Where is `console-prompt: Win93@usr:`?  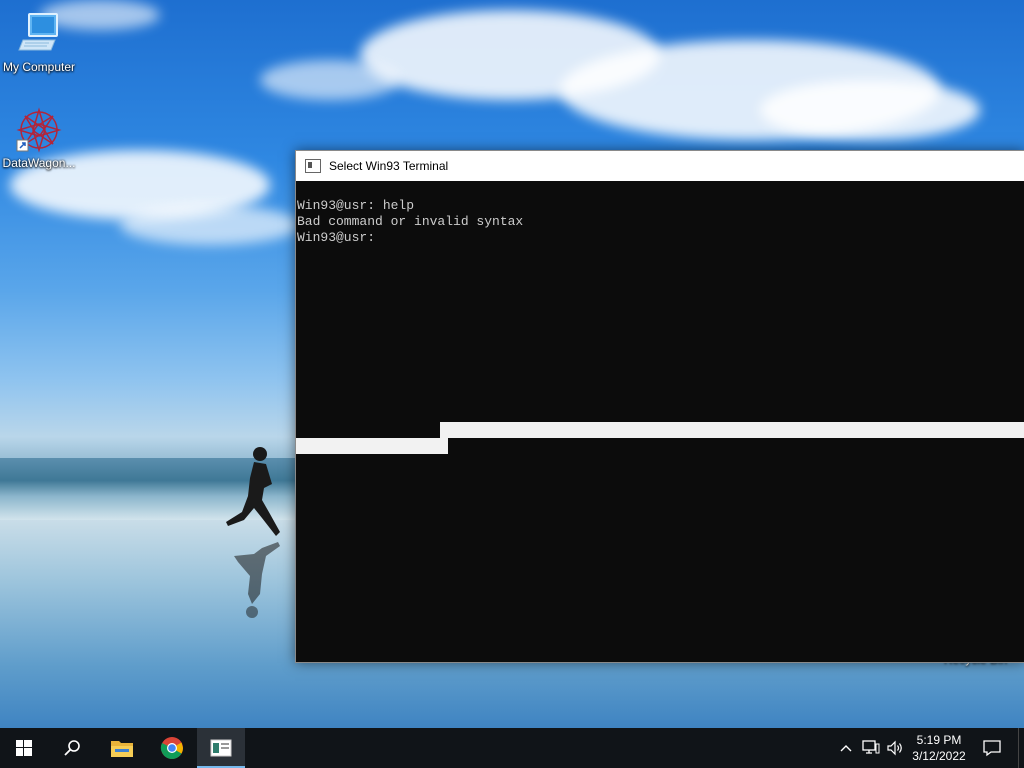 console-prompt: Win93@usr: is located at coordinates (336, 238).